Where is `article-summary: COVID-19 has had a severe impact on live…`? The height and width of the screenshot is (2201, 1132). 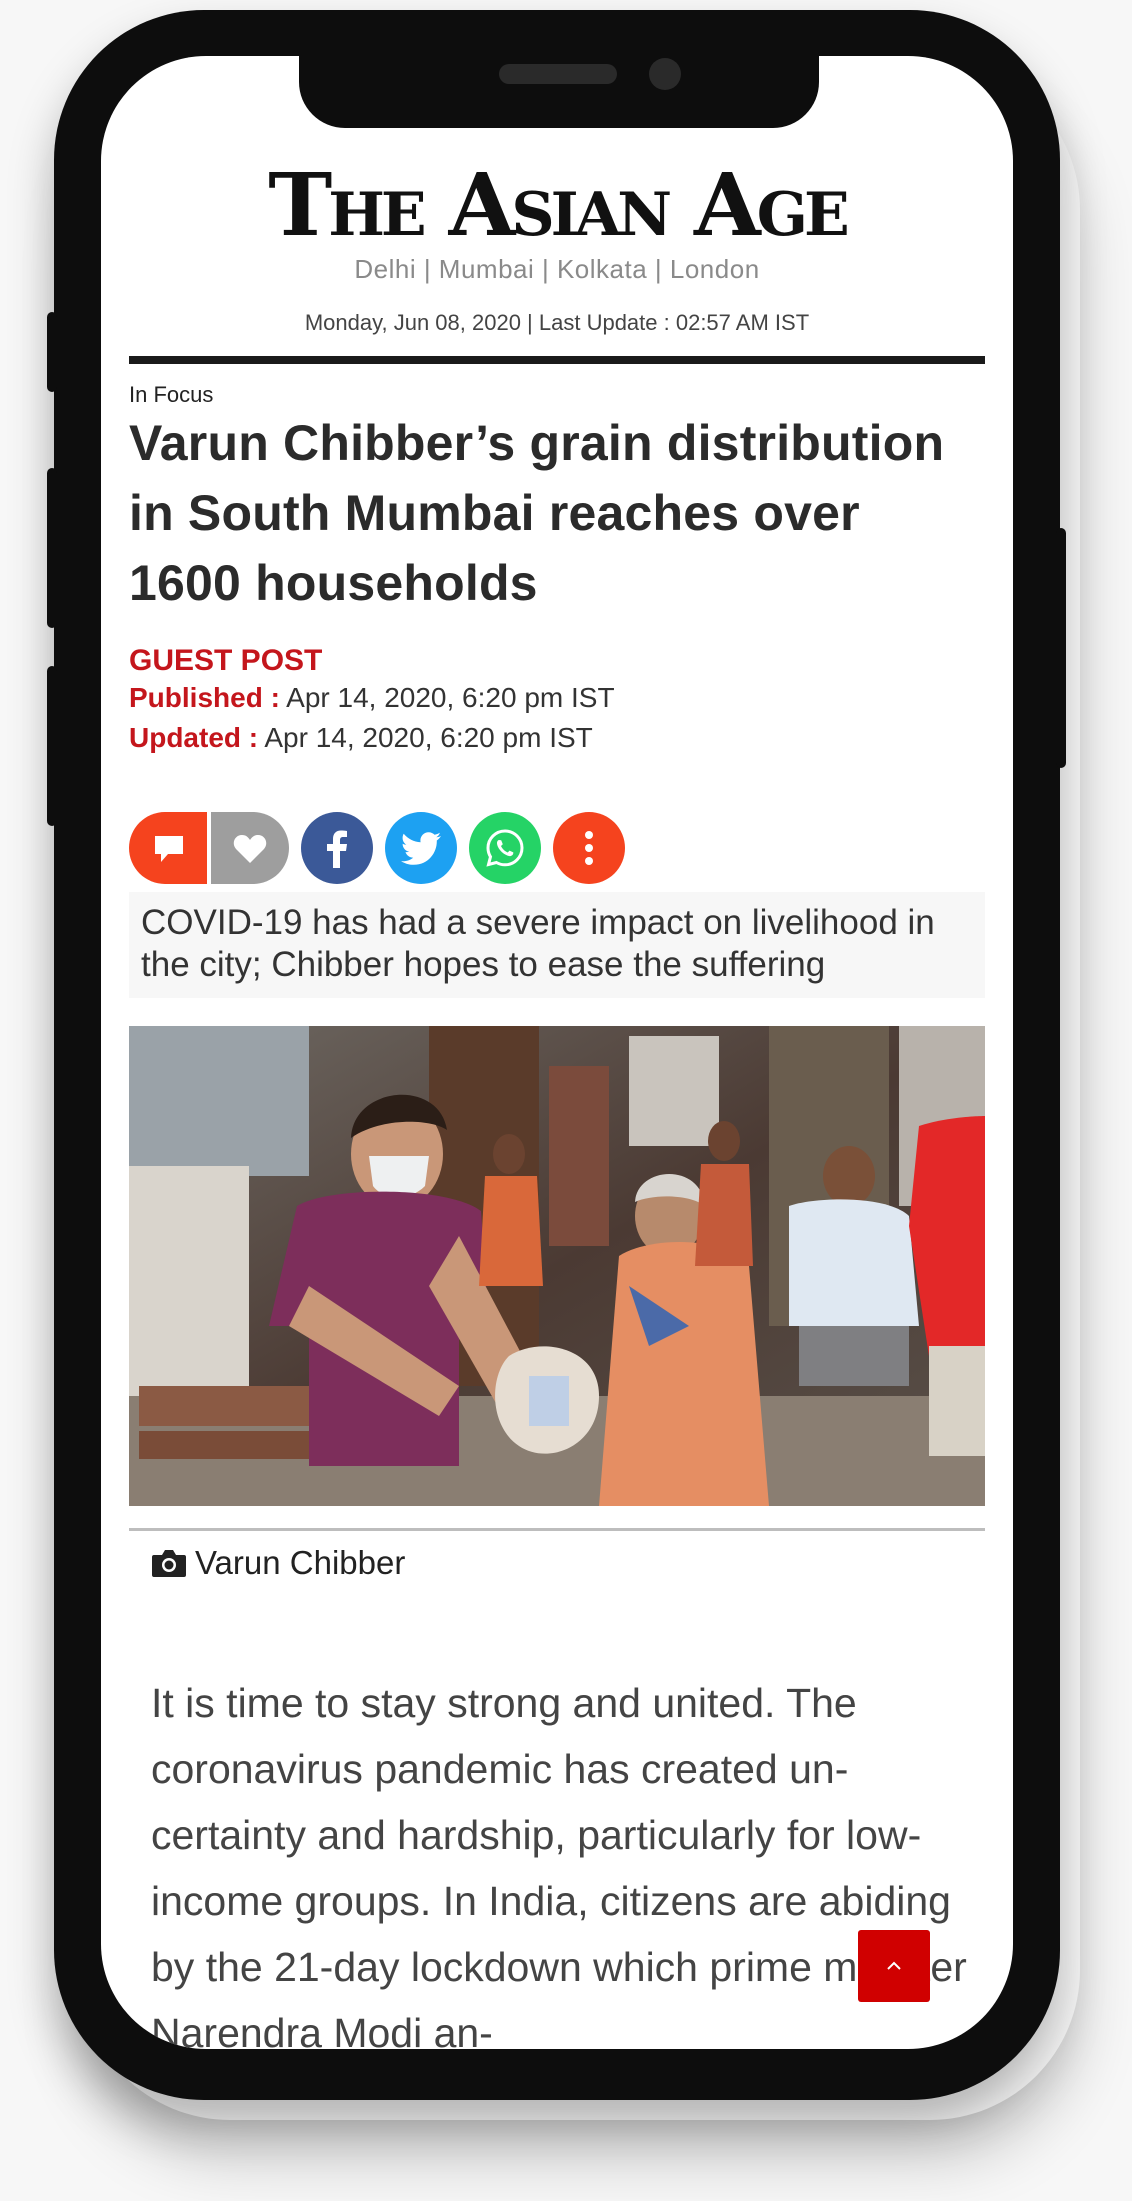 article-summary: COVID-19 has had a severe impact on live… is located at coordinates (557, 945).